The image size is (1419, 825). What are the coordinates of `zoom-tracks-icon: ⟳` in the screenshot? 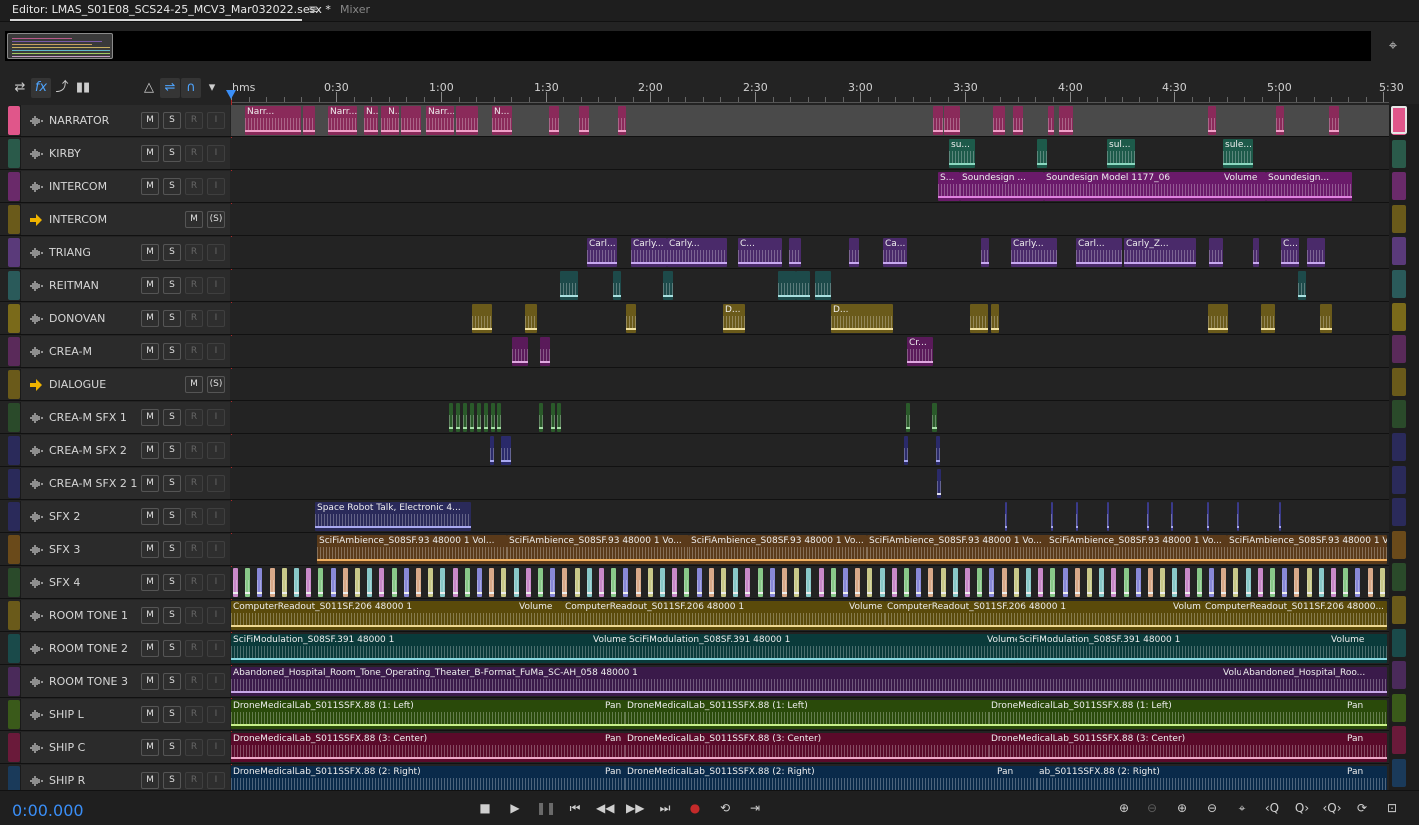 It's located at (1362, 808).